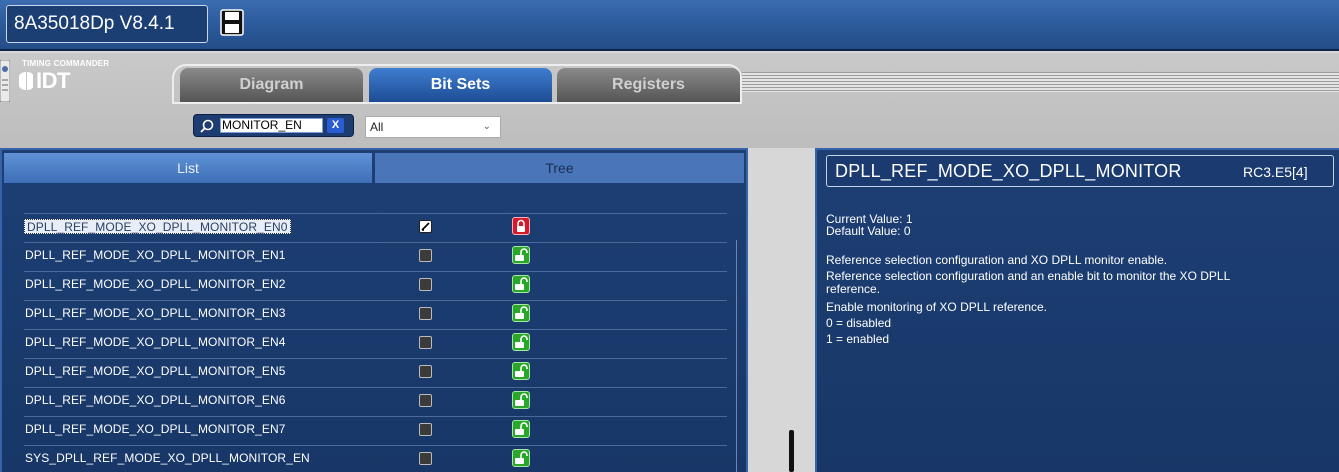  What do you see at coordinates (375, 400) in the screenshot?
I see `list-item: DPLL_REF_MODE_XO_DPLL_MONITOR_EN6` at bounding box center [375, 400].